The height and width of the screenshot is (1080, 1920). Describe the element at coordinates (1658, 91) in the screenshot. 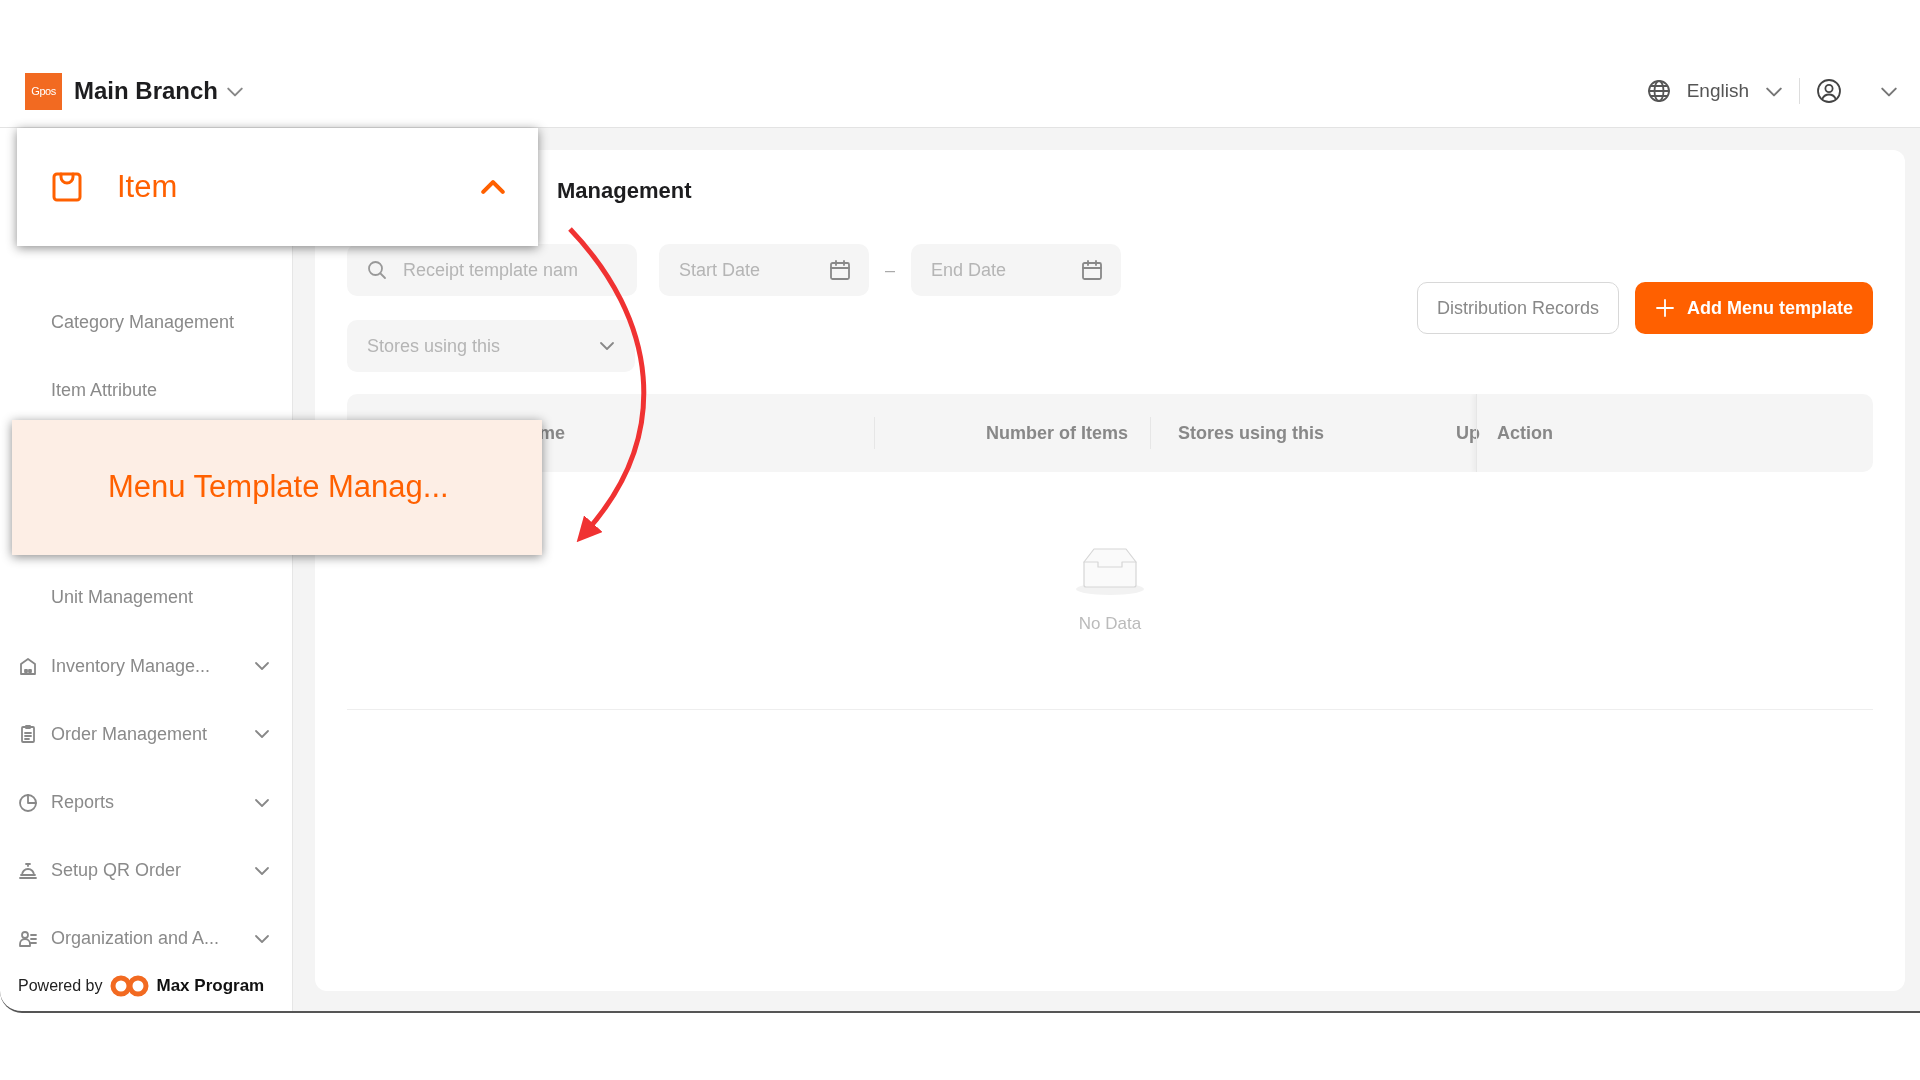

I see `globe-icon` at that location.